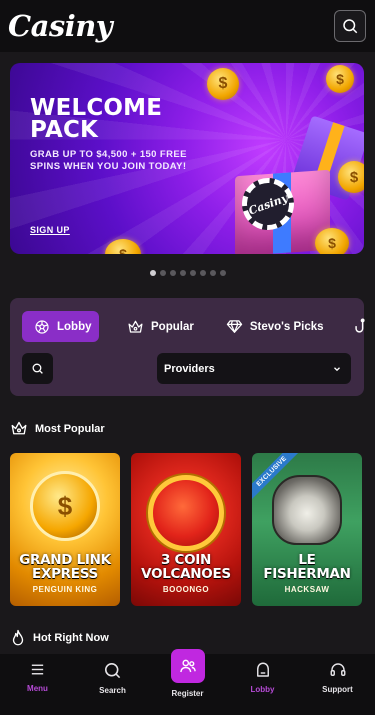 The height and width of the screenshot is (715, 375). I want to click on game-provider: PENGUIN KING, so click(65, 589).